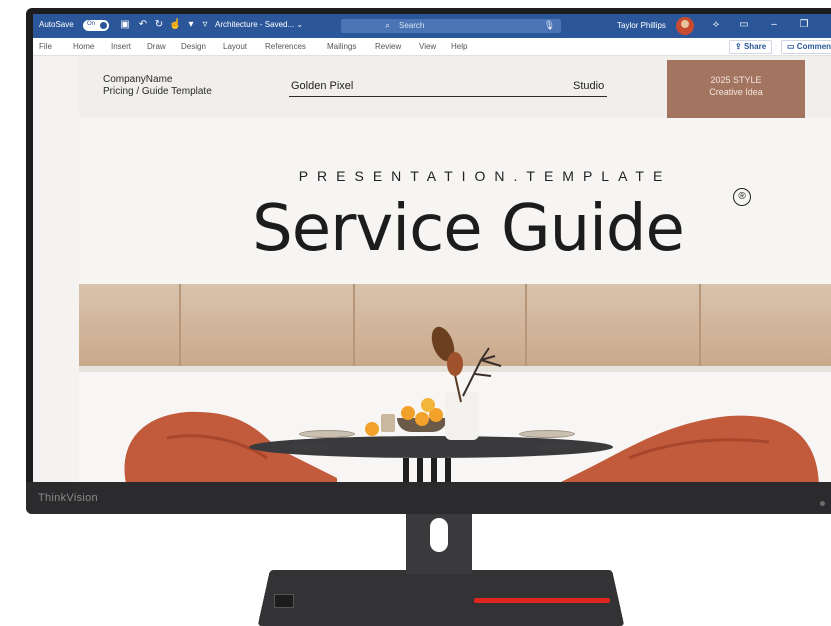  Describe the element at coordinates (285, 46) in the screenshot. I see `tab-references: References` at that location.